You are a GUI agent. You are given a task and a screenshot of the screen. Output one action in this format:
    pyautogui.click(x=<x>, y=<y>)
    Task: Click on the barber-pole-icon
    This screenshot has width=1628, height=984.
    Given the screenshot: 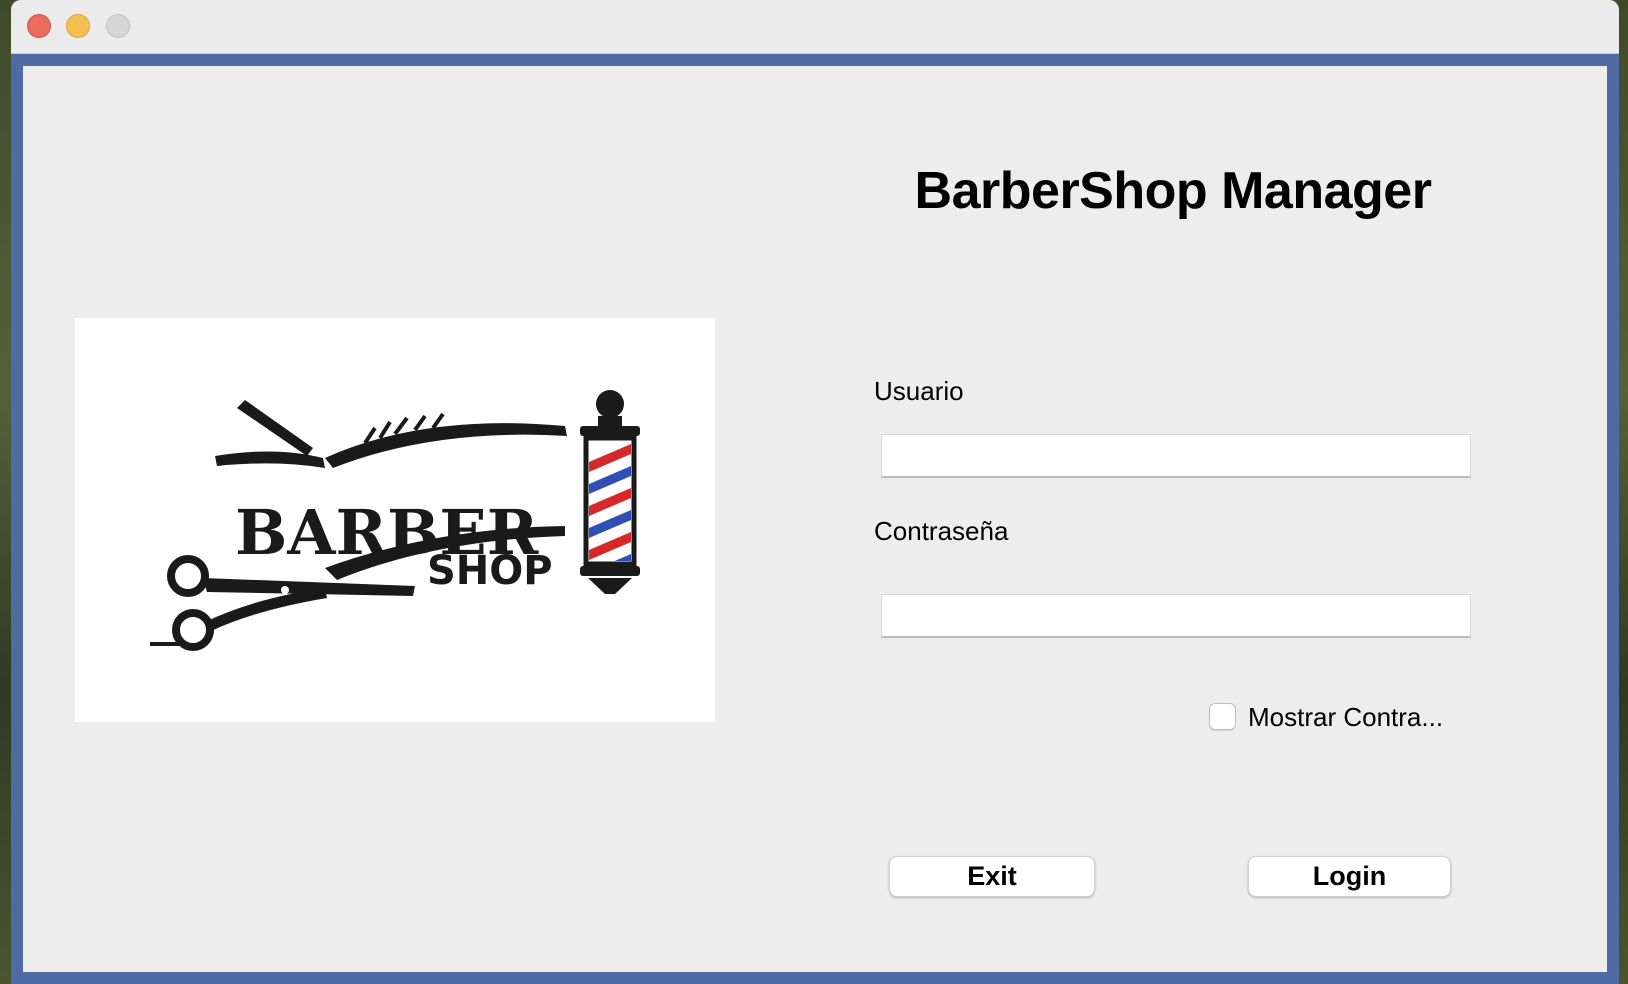 What is the action you would take?
    pyautogui.click(x=610, y=492)
    